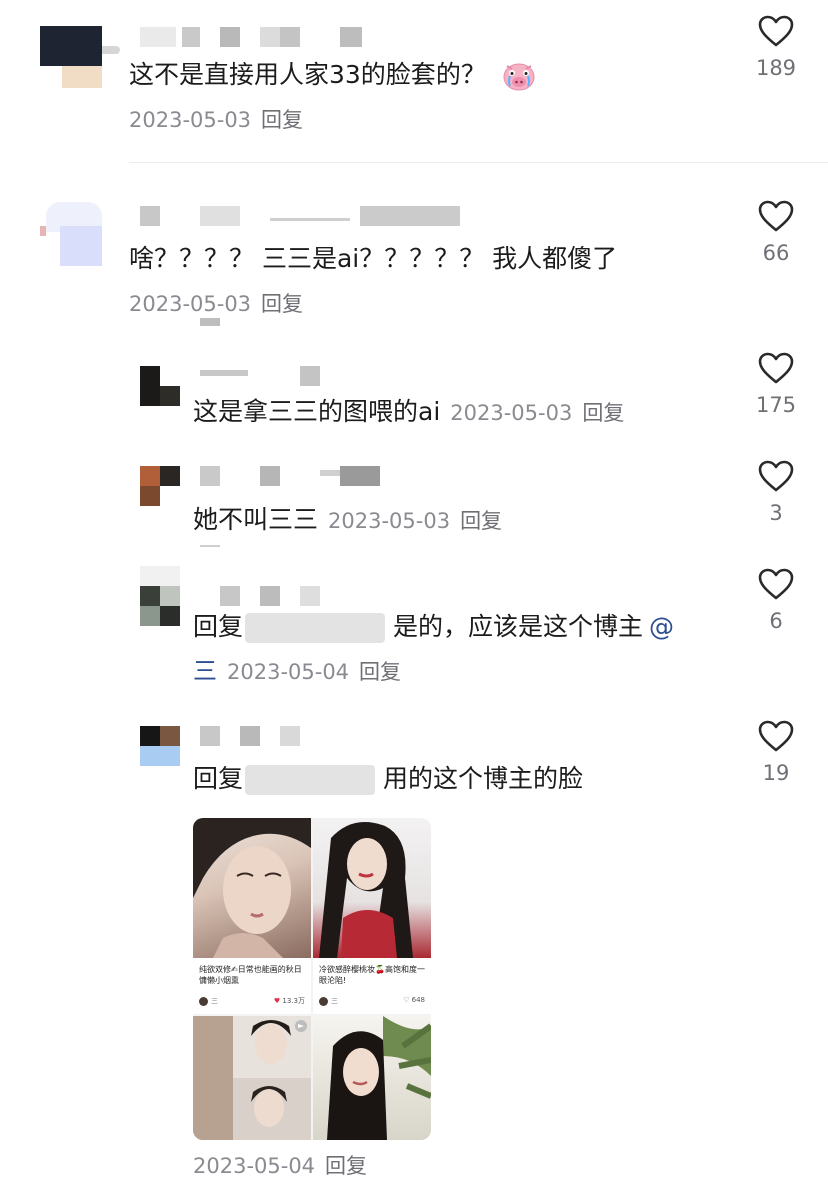  Describe the element at coordinates (478, 162) in the screenshot. I see `comment-divider` at that location.